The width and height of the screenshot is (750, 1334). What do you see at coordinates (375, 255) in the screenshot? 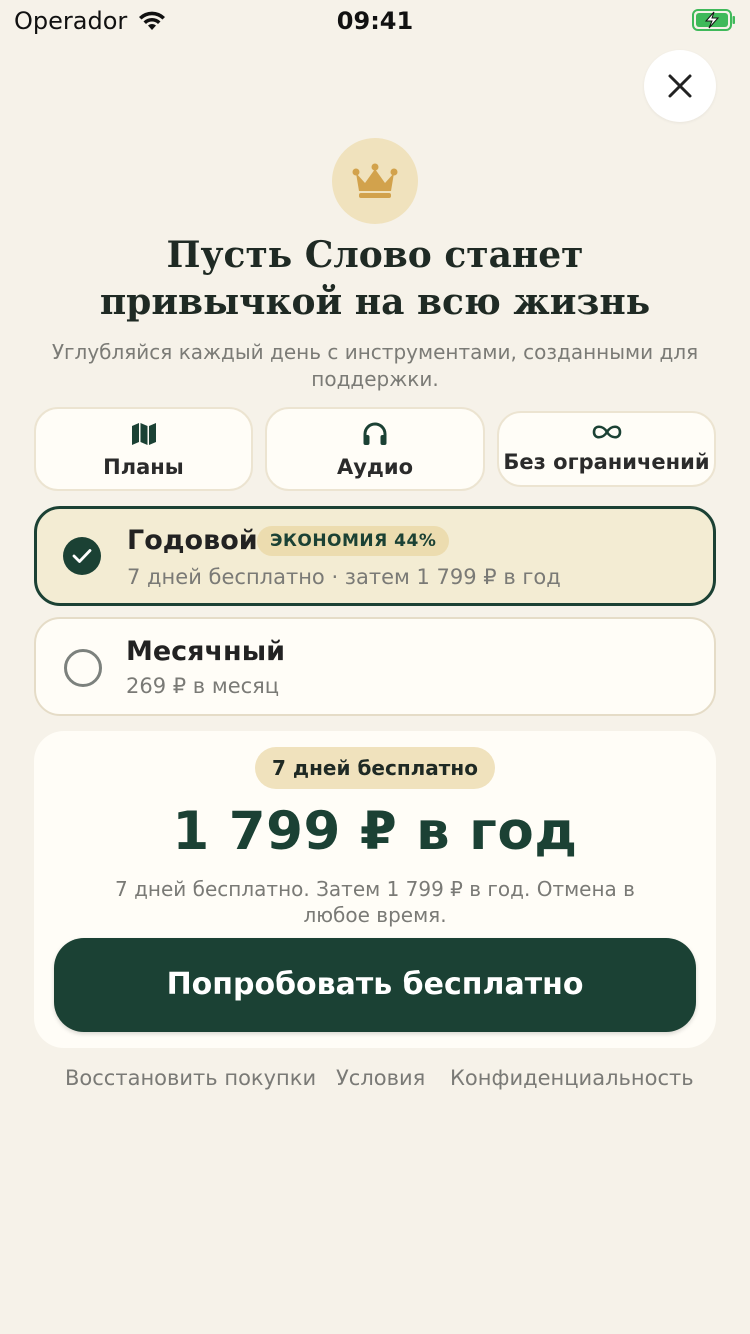
I see `title-line-1: Пусть Слово станет` at bounding box center [375, 255].